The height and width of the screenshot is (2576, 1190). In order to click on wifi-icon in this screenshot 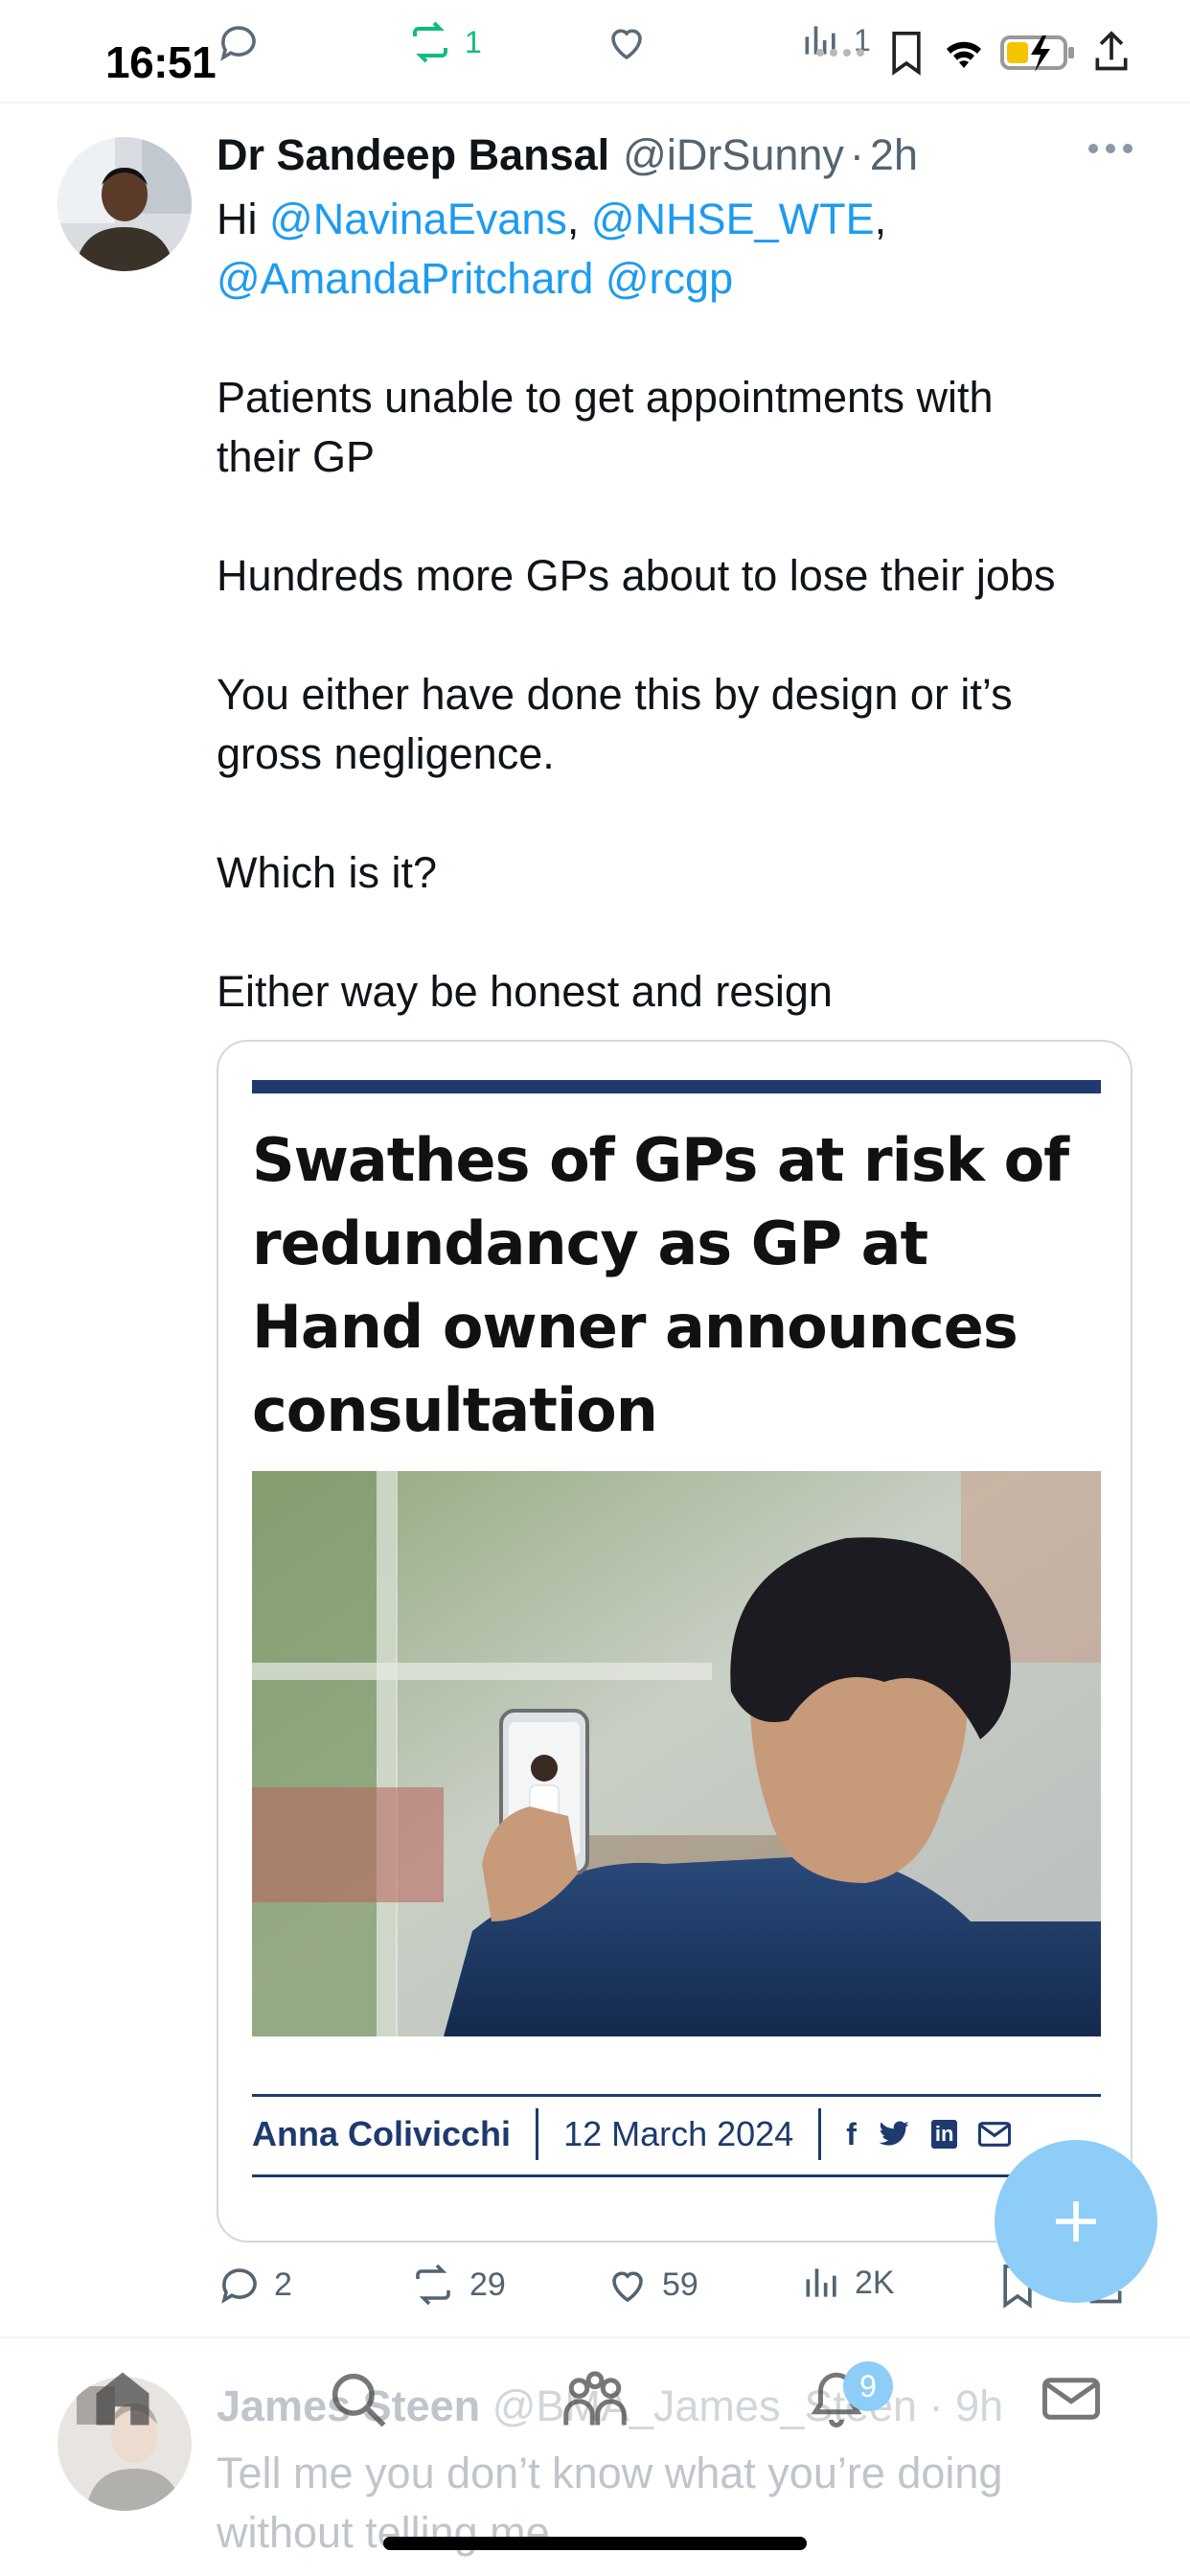, I will do `click(964, 54)`.